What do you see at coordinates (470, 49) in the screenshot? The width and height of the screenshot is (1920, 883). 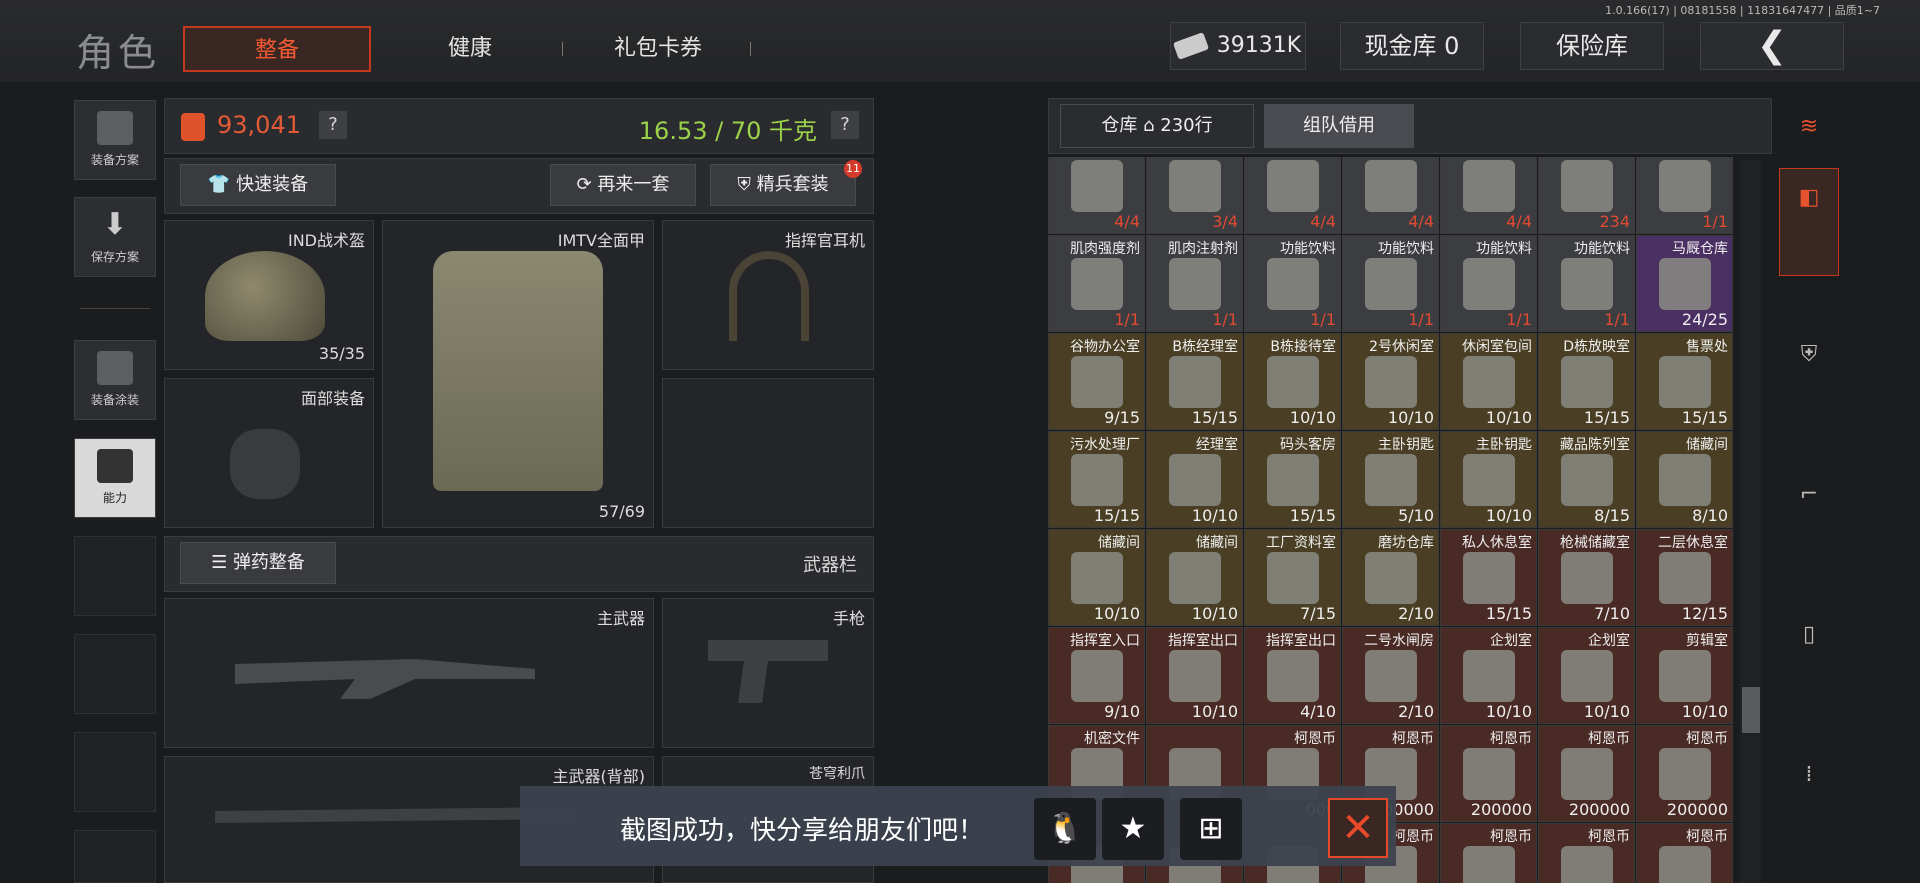 I see `tab-health: 健康` at bounding box center [470, 49].